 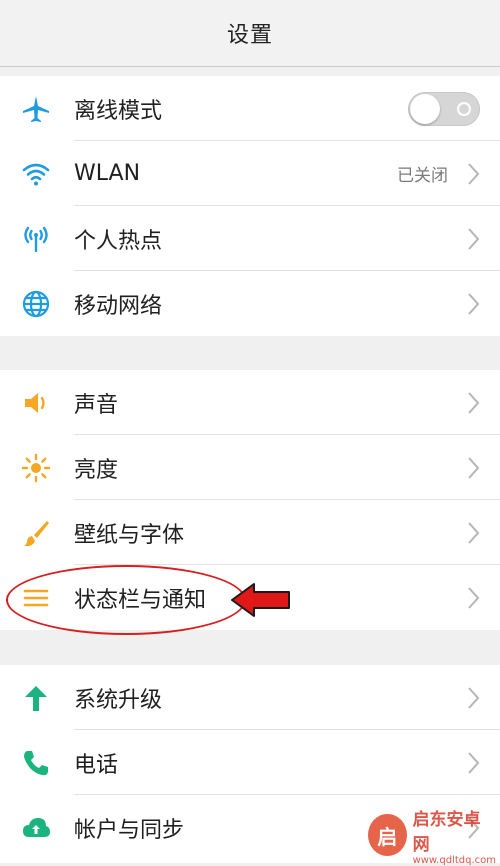 What do you see at coordinates (118, 111) in the screenshot?
I see `settings-item-label: 离线模式` at bounding box center [118, 111].